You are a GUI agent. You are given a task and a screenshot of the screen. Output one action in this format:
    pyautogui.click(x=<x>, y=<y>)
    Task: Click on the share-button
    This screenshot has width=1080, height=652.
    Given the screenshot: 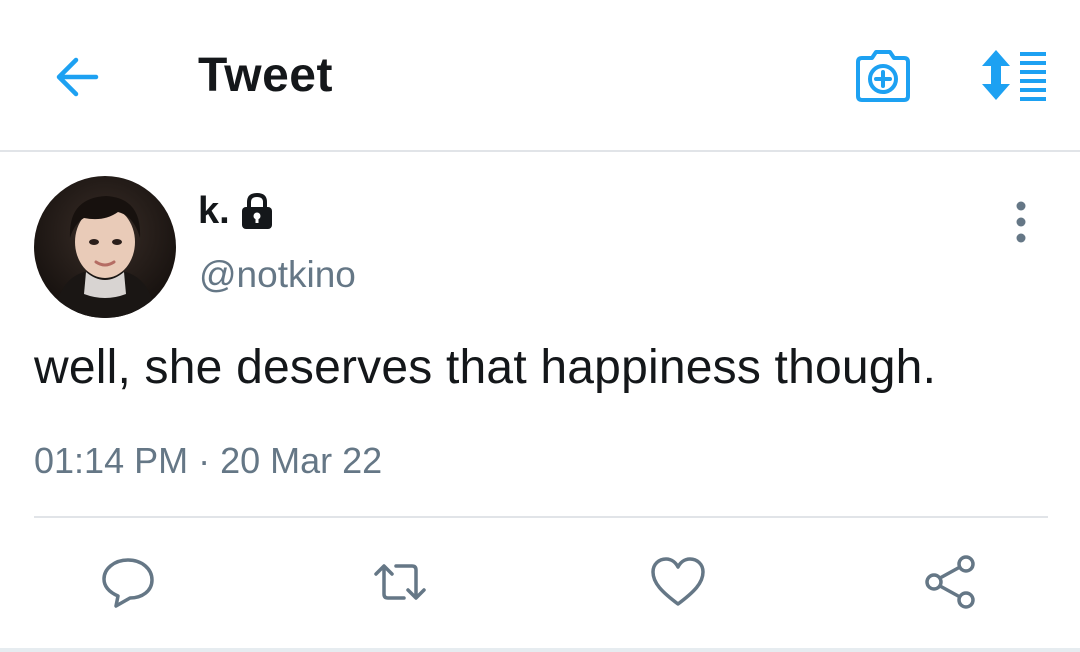 What is the action you would take?
    pyautogui.click(x=950, y=582)
    